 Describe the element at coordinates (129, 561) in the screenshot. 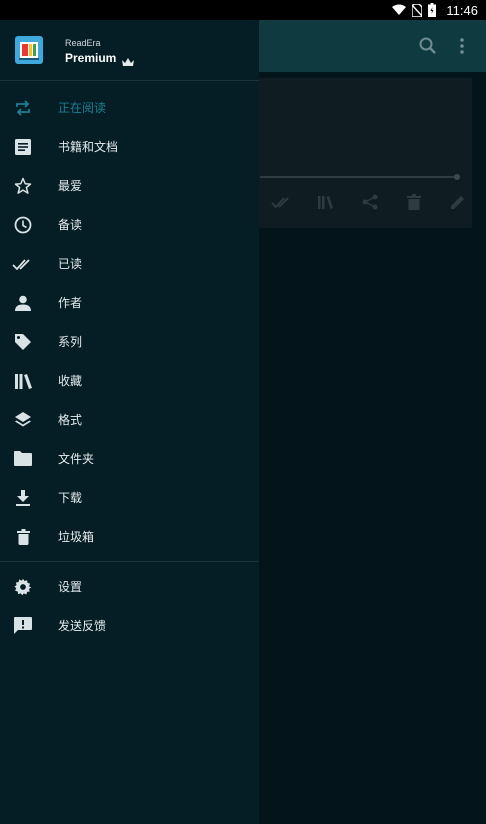

I see `drawer-divider` at that location.